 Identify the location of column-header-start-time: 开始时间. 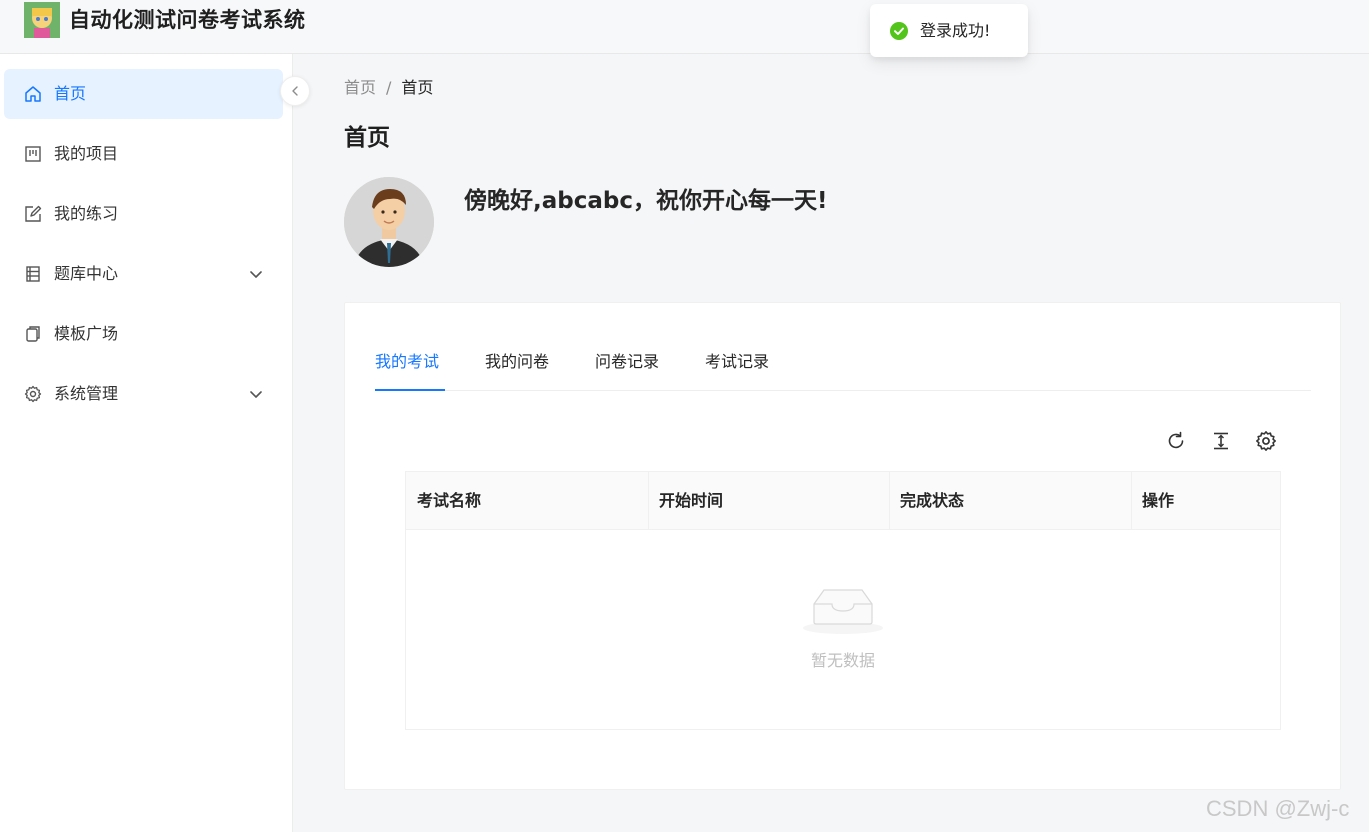
(768, 501).